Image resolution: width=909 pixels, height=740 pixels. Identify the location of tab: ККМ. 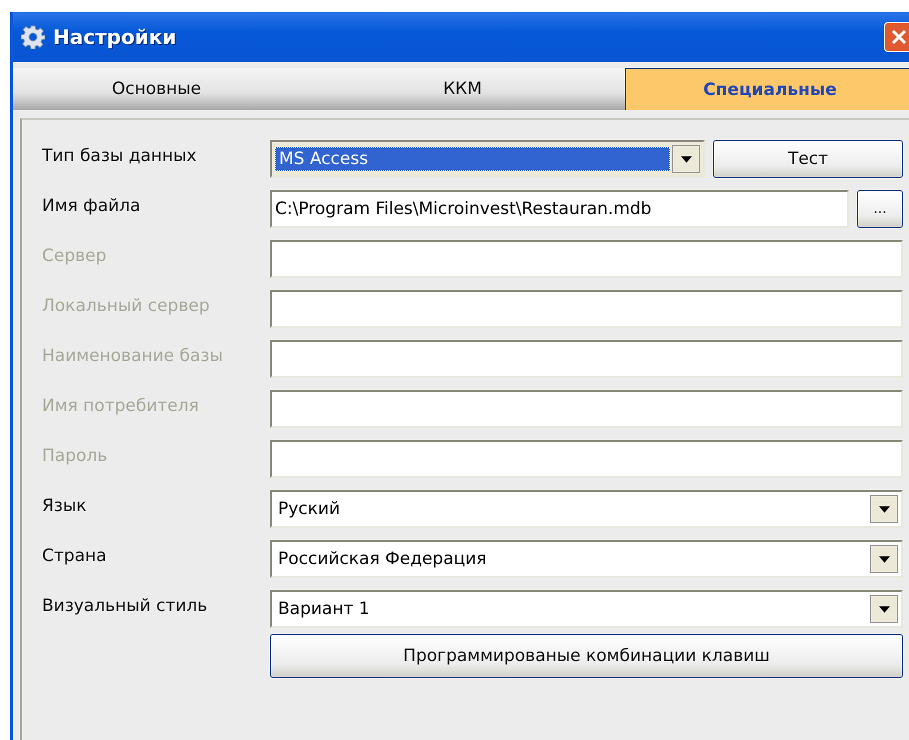
(462, 89).